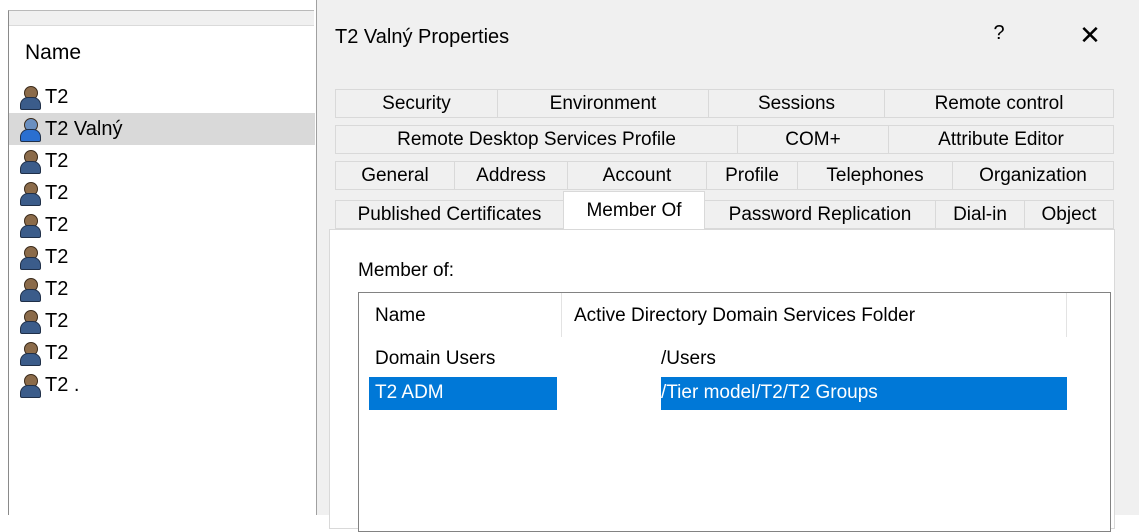  I want to click on tab-general: General, so click(395, 175).